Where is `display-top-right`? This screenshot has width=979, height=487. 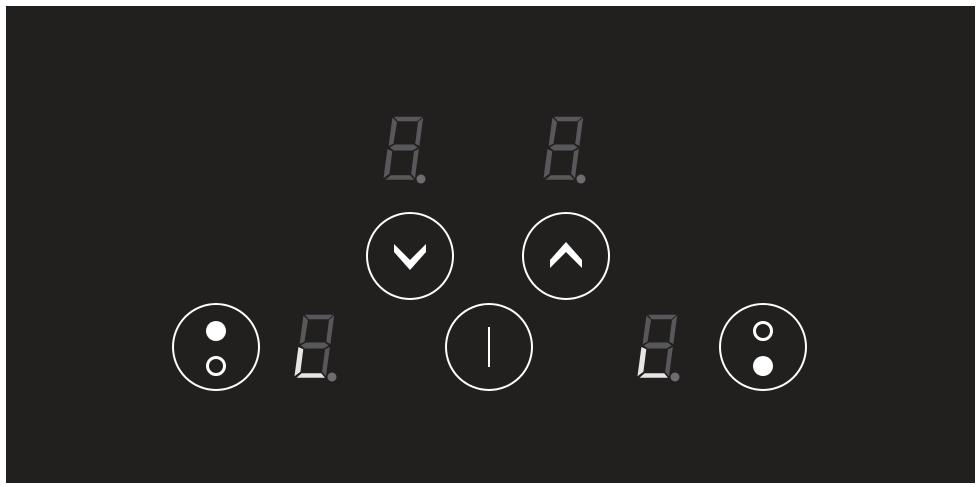 display-top-right is located at coordinates (566, 149).